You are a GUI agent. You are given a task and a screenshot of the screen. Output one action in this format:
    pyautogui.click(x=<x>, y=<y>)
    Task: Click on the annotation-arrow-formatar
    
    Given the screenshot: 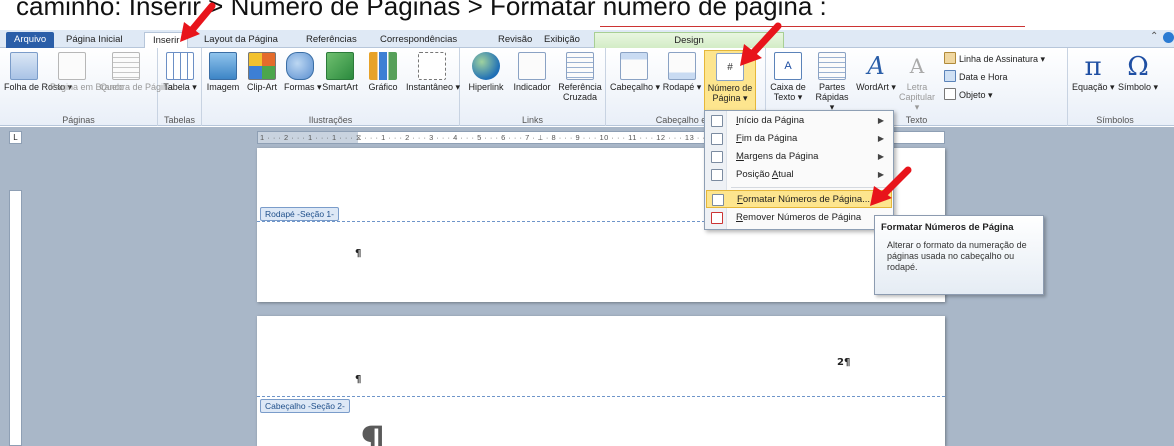 What is the action you would take?
    pyautogui.click(x=891, y=186)
    